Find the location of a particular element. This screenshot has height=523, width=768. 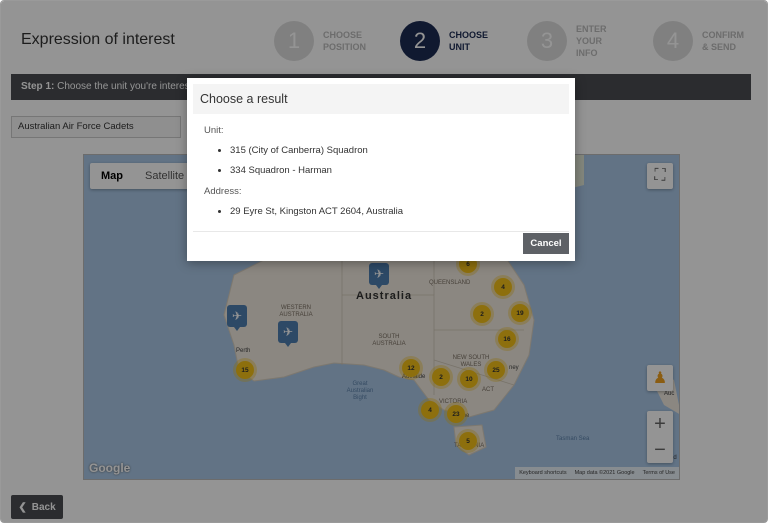

unit-result-item: 315 (City of Canberra) Squadron is located at coordinates (392, 150).